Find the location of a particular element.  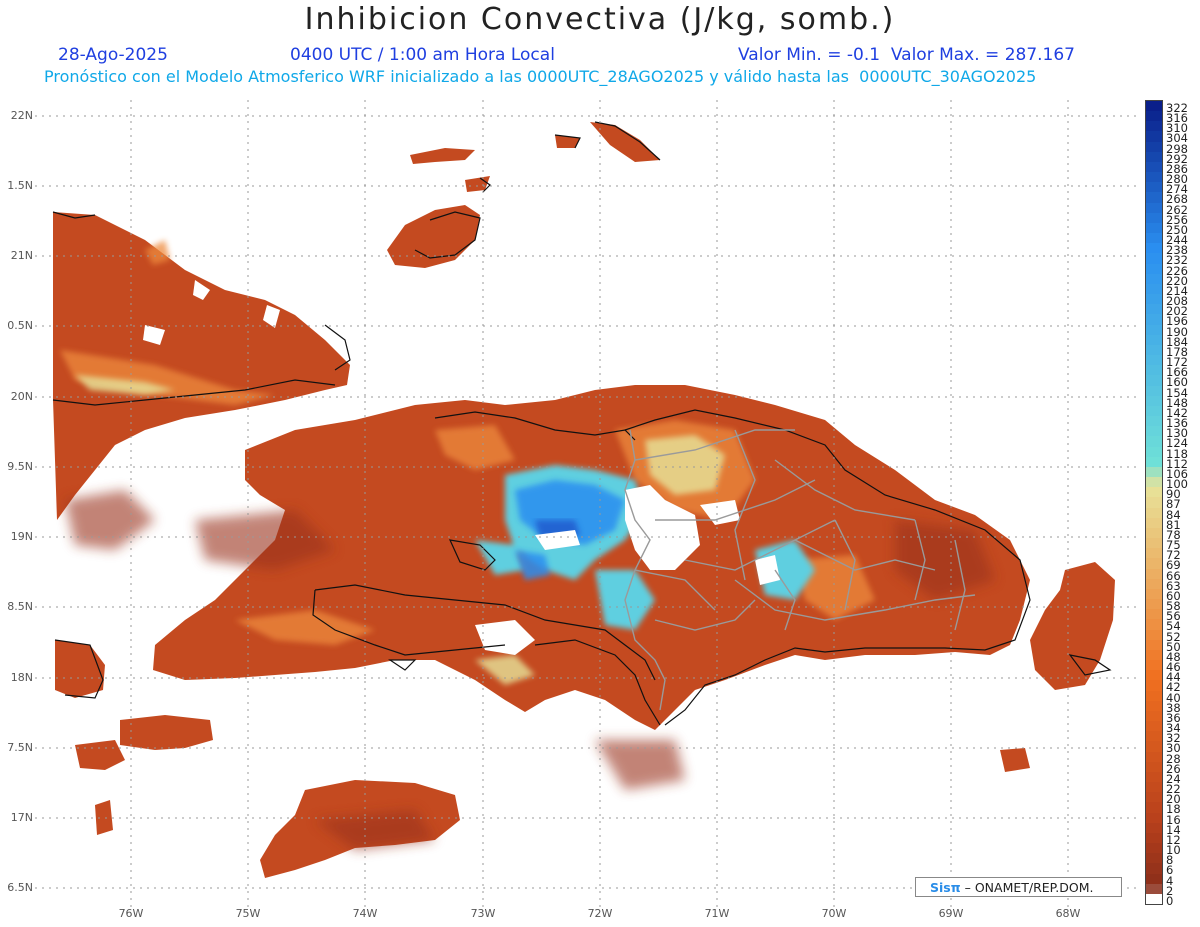

colorbar is located at coordinates (1154, 502).